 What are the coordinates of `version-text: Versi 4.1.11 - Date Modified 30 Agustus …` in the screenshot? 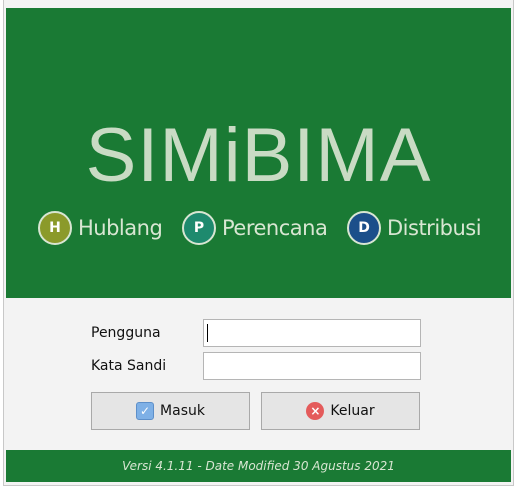 It's located at (258, 466).